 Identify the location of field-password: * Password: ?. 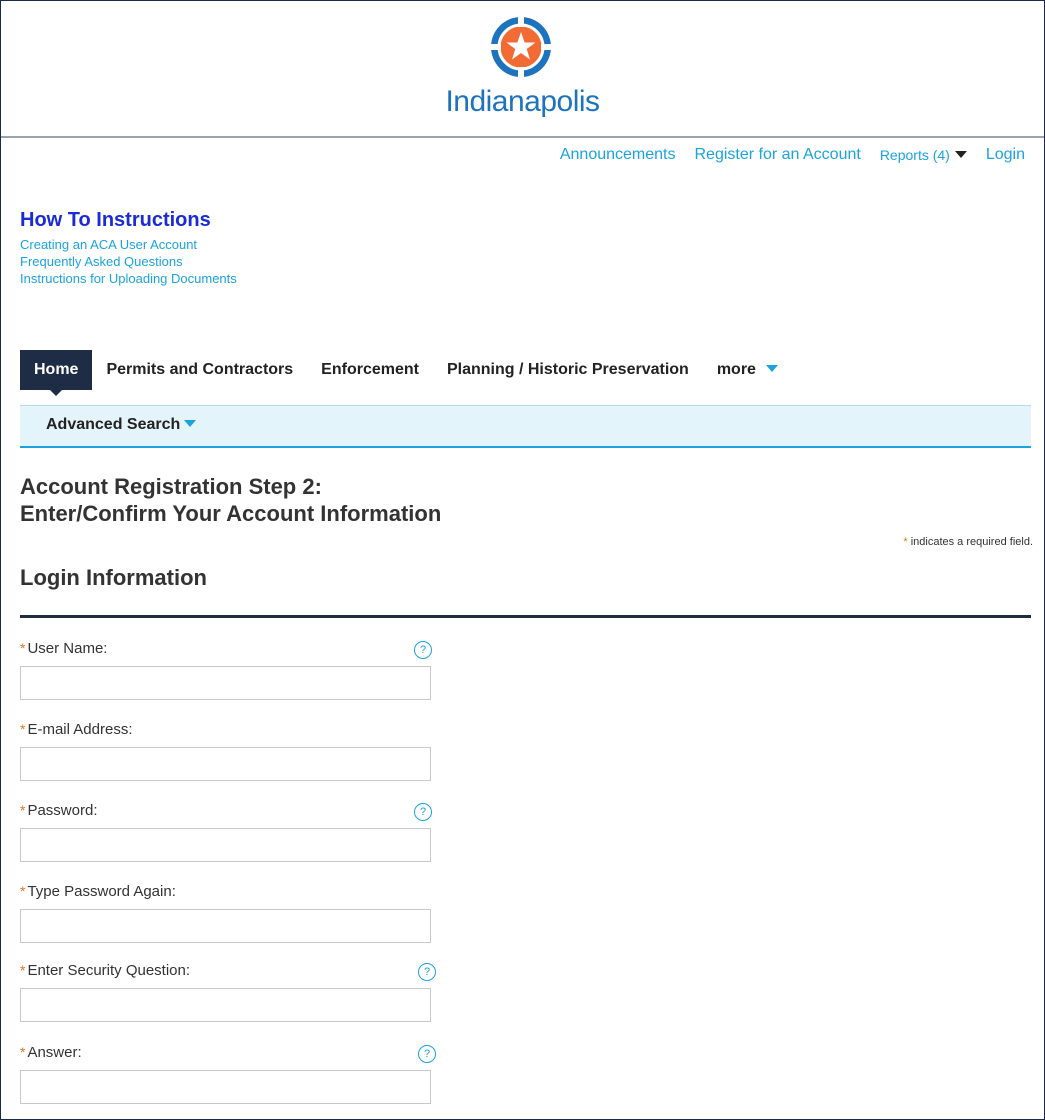
(230, 832).